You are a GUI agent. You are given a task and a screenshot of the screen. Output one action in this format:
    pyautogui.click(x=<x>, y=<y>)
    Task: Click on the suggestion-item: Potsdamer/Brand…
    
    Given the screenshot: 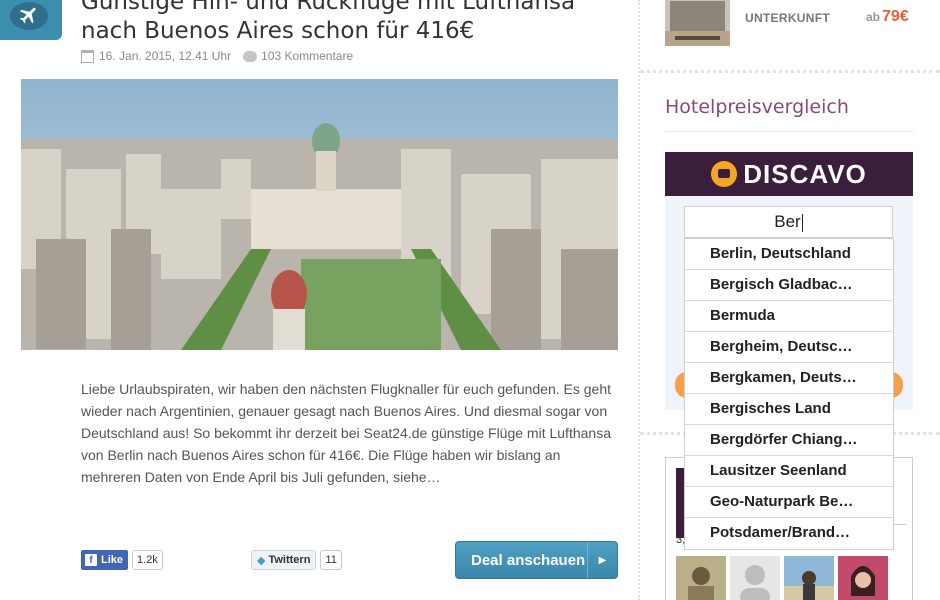 What is the action you would take?
    pyautogui.click(x=789, y=533)
    